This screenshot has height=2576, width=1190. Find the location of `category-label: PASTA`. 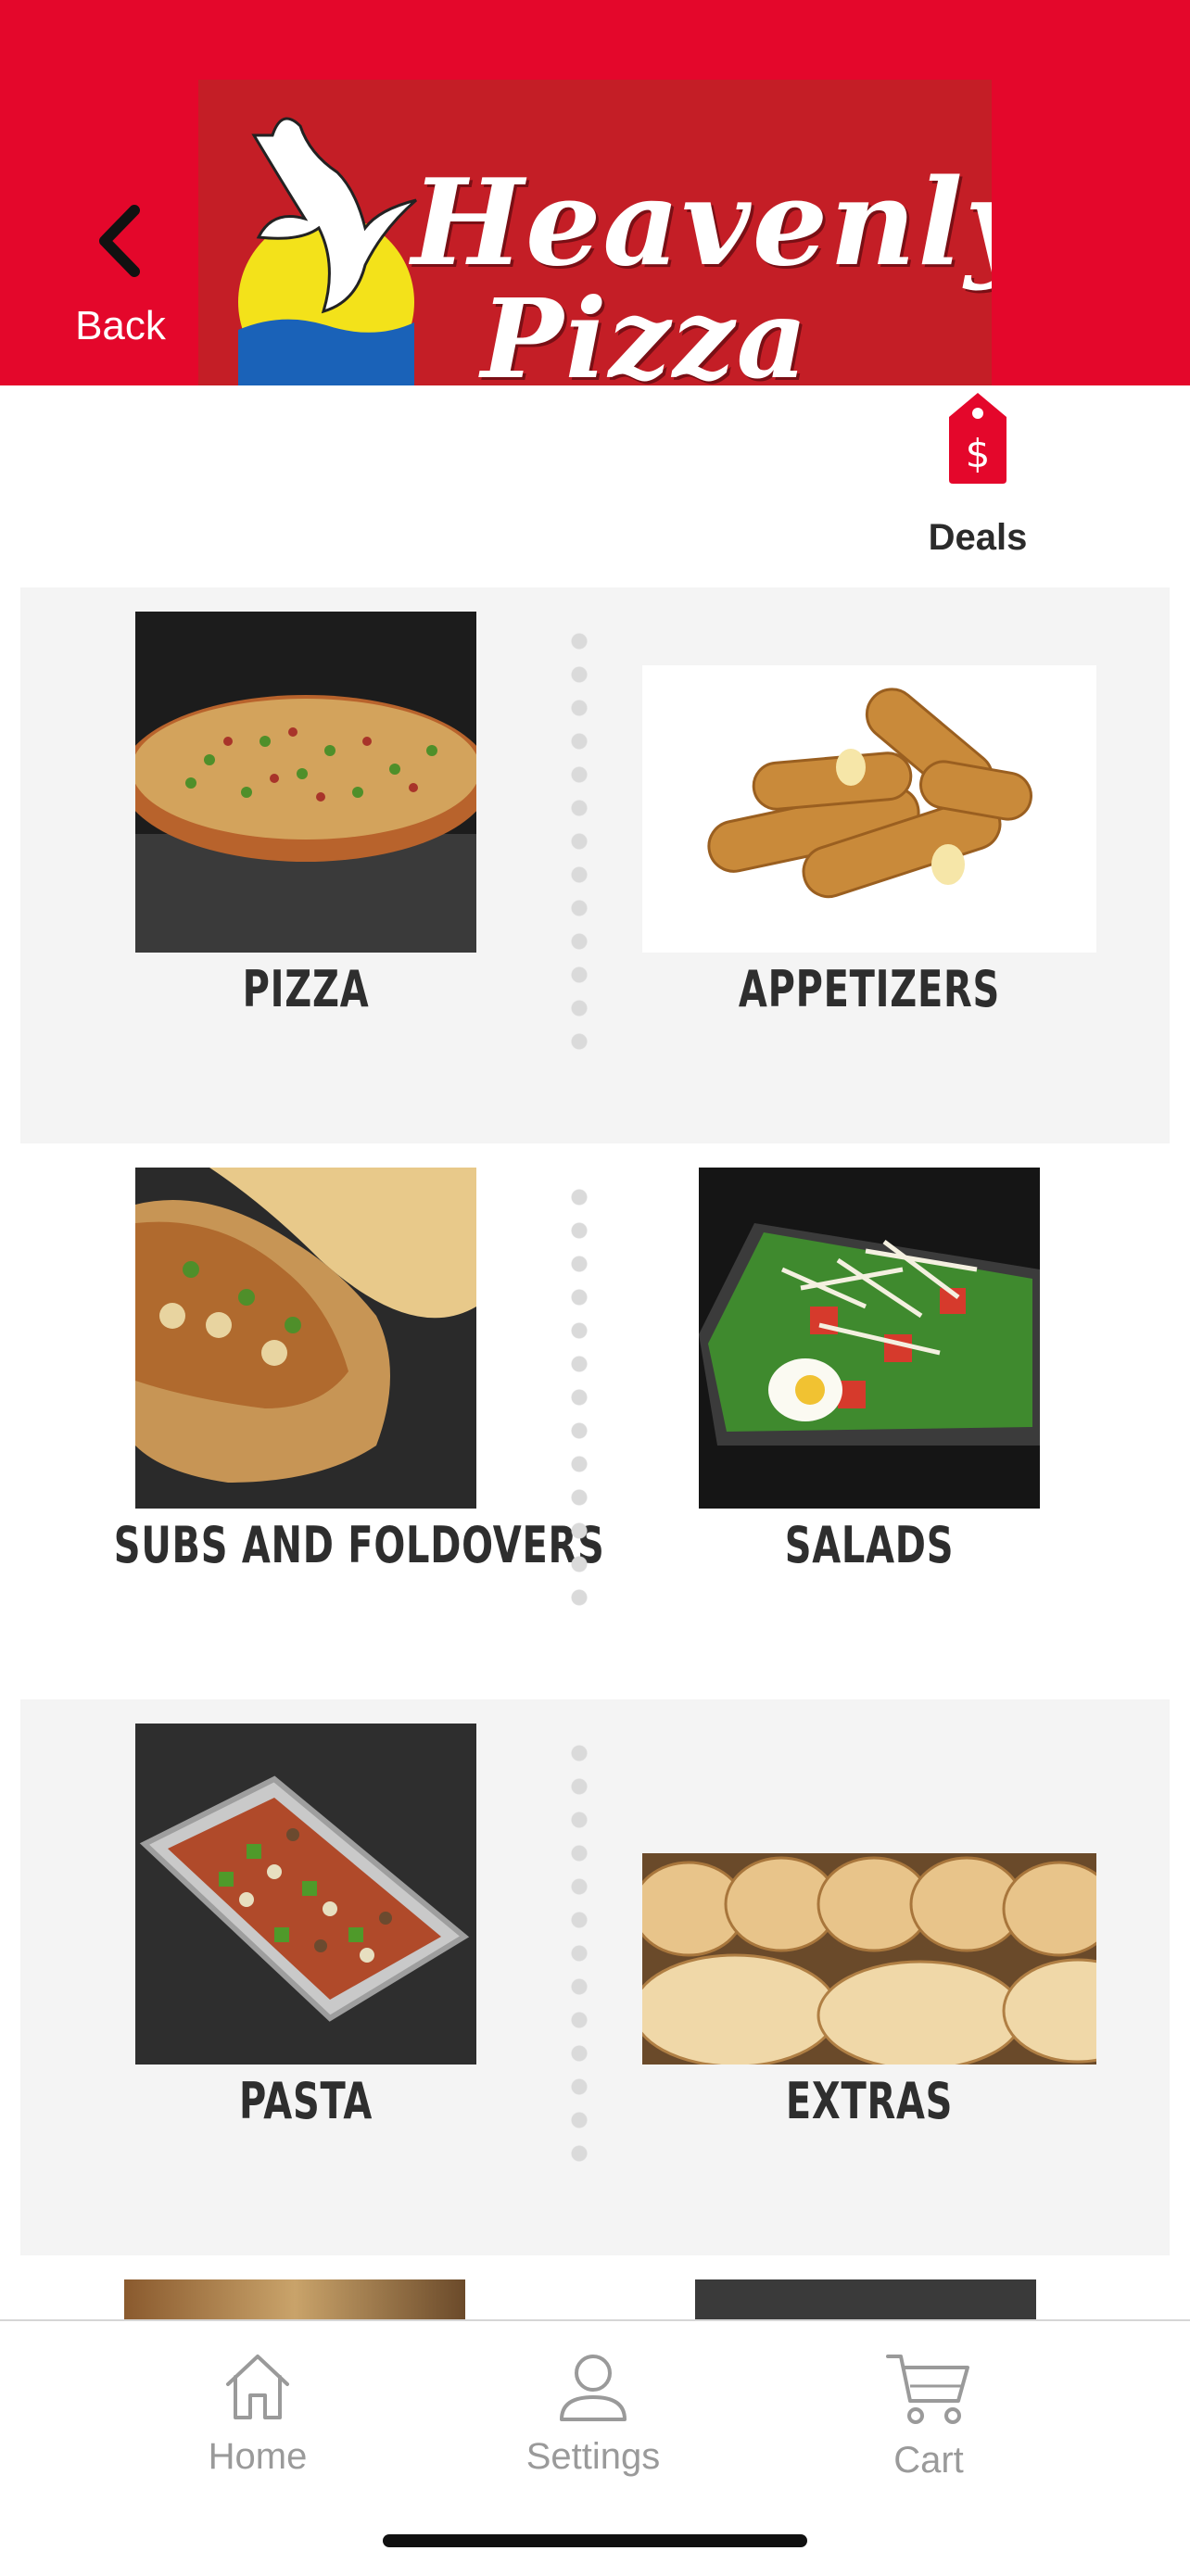

category-label: PASTA is located at coordinates (305, 2101).